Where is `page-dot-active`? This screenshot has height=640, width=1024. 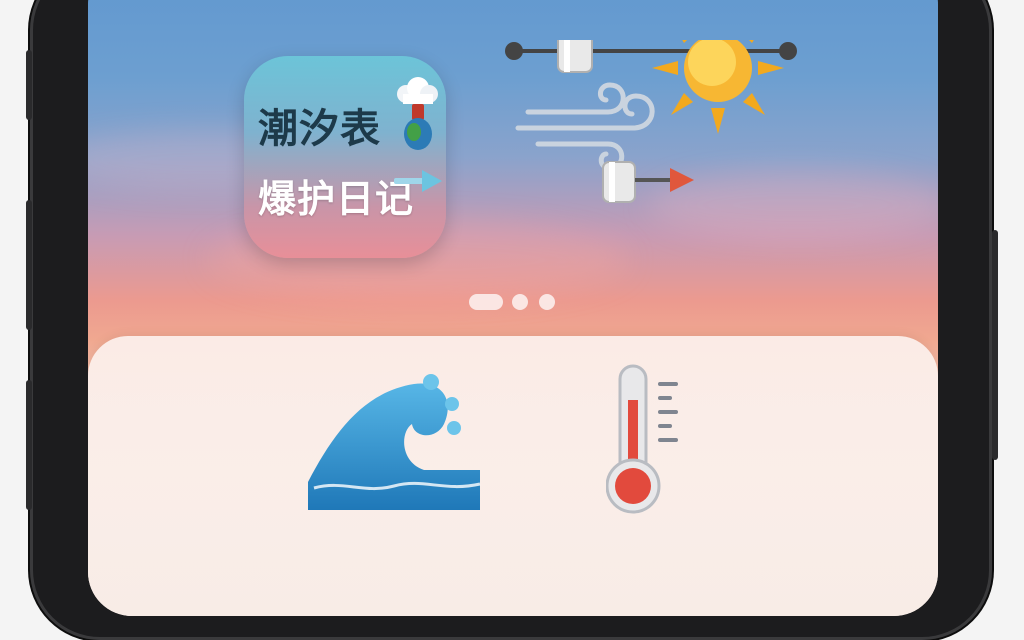 page-dot-active is located at coordinates (486, 302).